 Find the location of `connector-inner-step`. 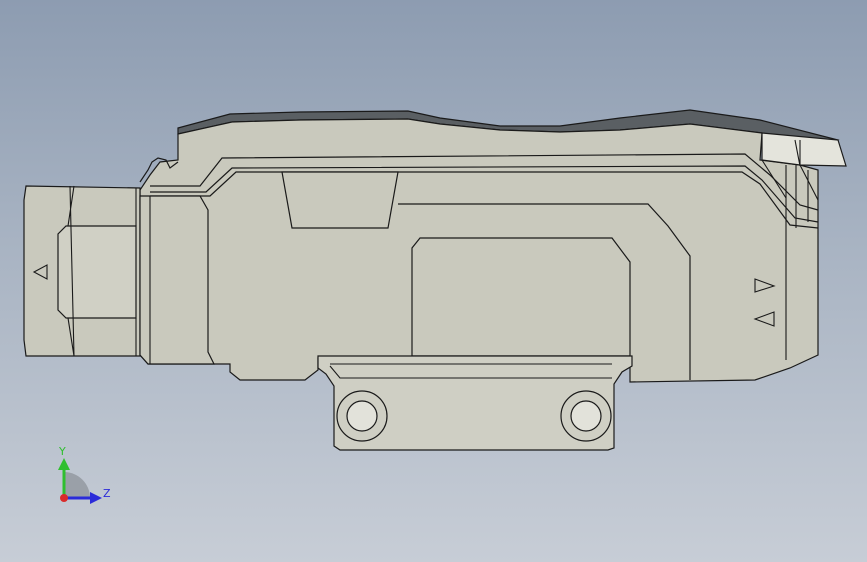

connector-inner-step is located at coordinates (97, 272).